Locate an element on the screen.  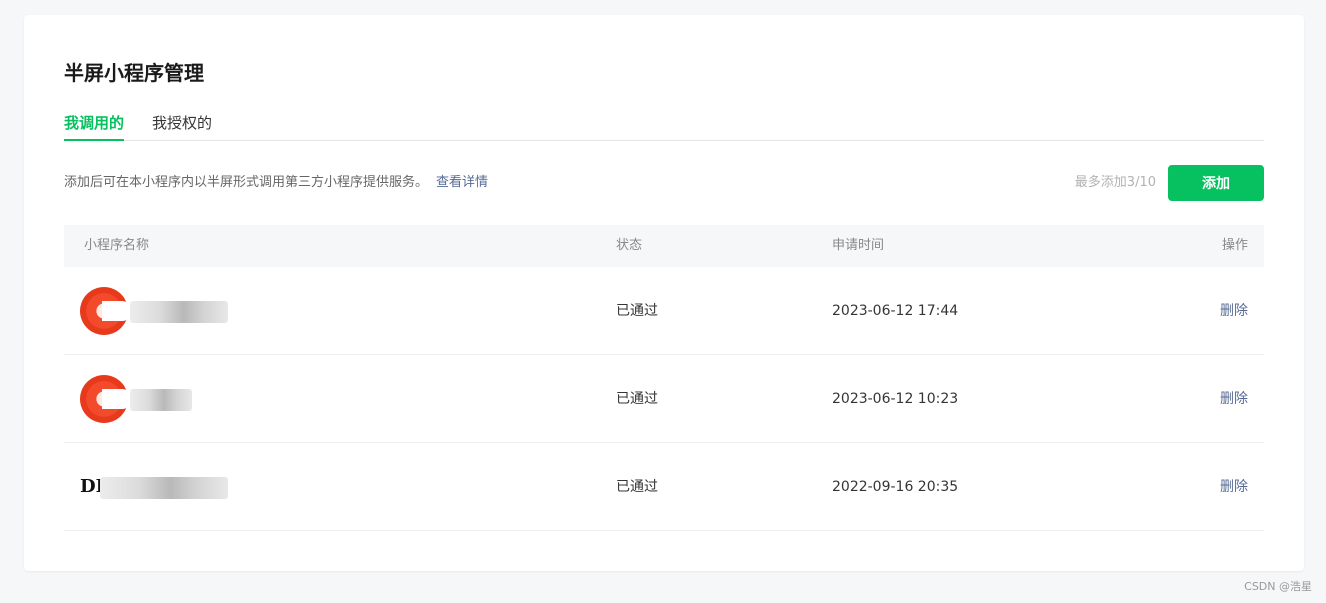
add-limit-text: 最多添加3/10 is located at coordinates (1115, 182).